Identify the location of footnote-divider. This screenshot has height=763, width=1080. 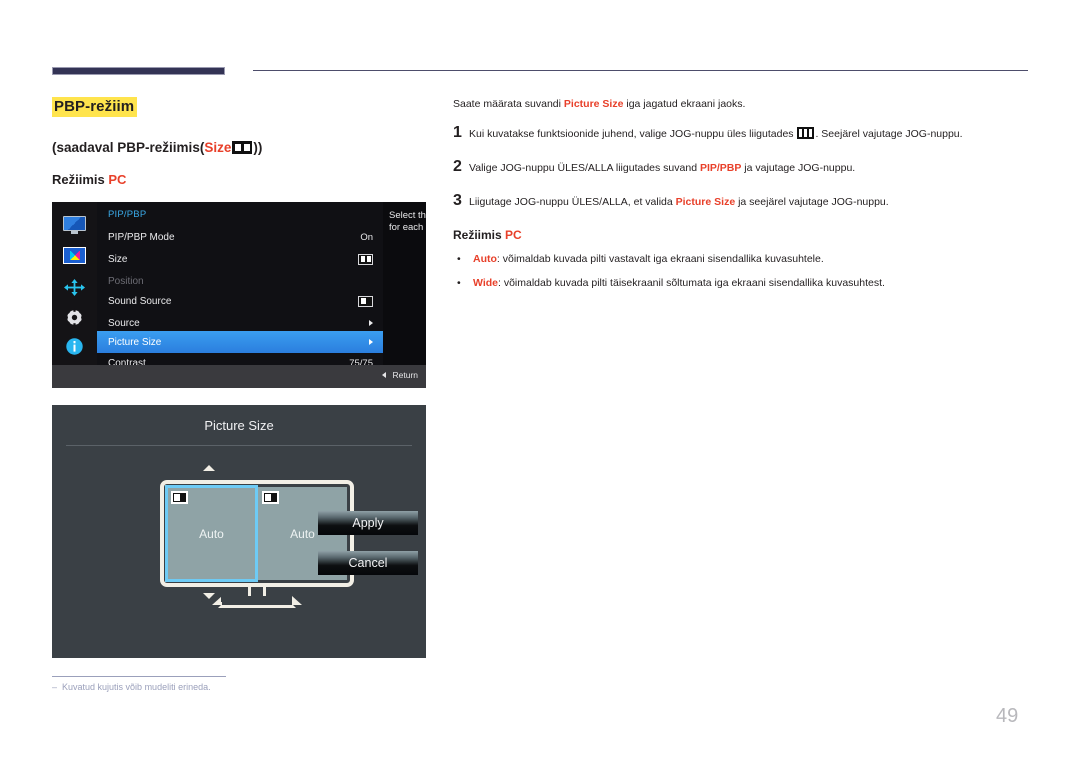
(139, 676).